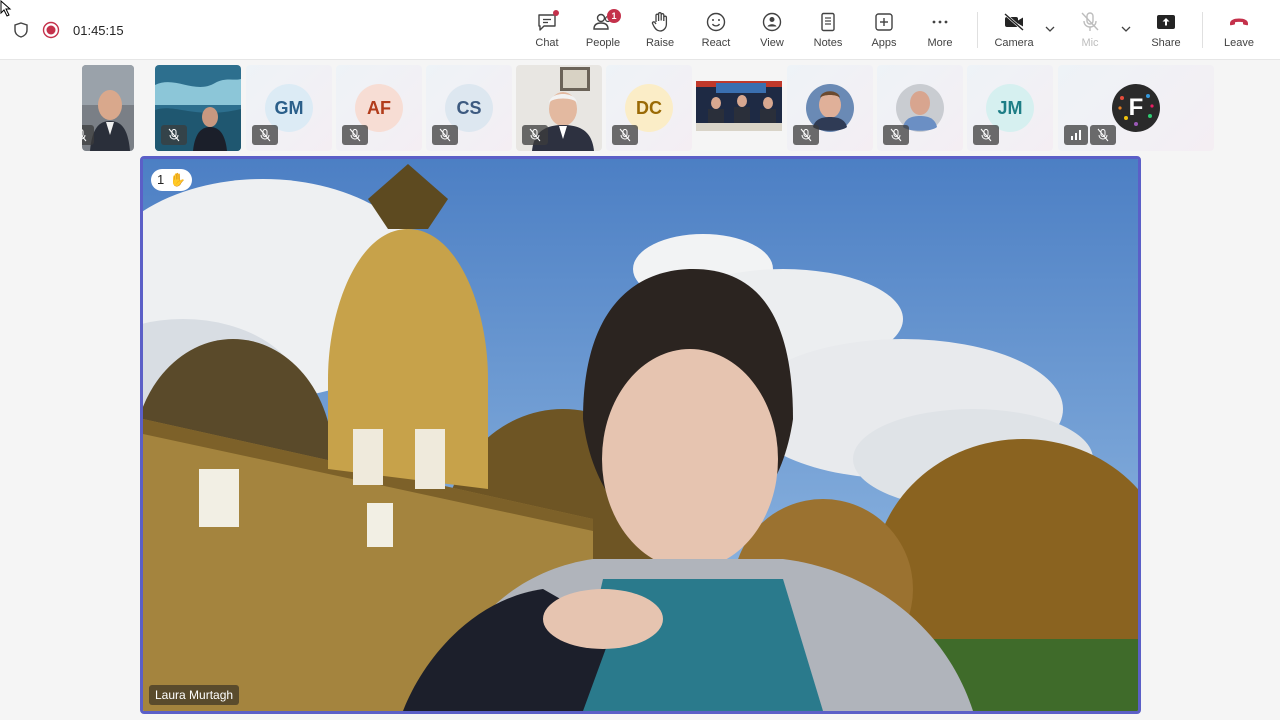 The width and height of the screenshot is (1280, 720). I want to click on raised-hand-badge: 1 ✋, so click(172, 180).